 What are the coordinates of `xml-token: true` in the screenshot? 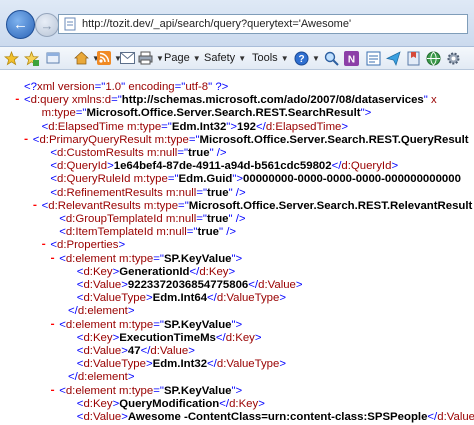 It's located at (199, 153).